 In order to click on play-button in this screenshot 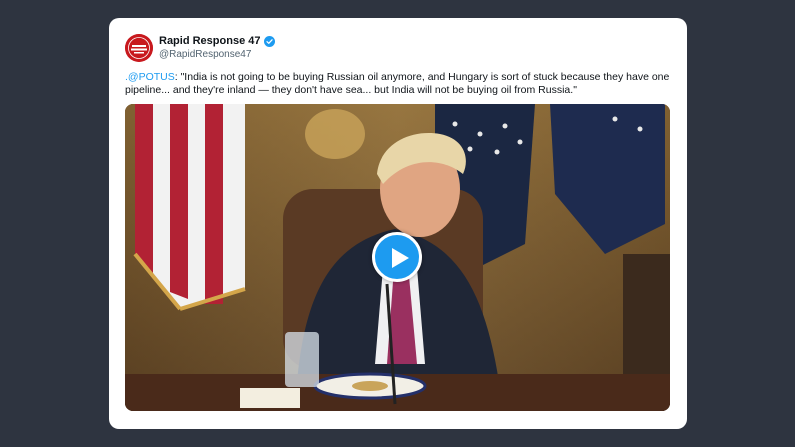, I will do `click(397, 257)`.